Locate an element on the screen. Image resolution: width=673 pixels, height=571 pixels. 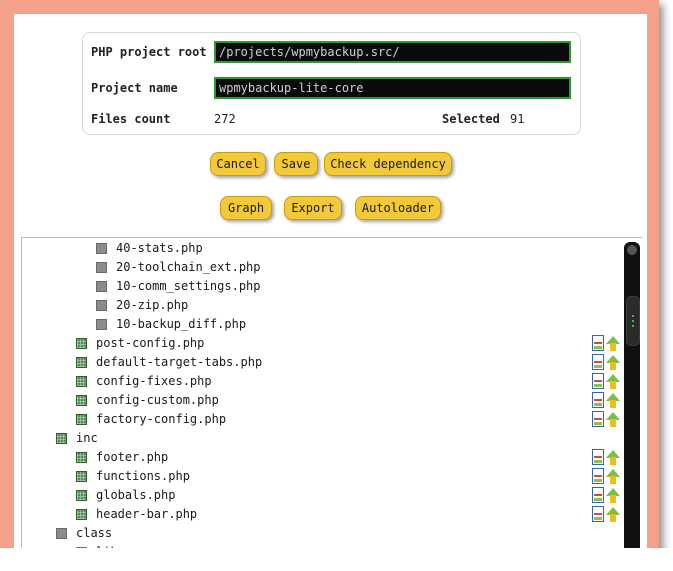
project-name-label: Project name is located at coordinates (134, 88).